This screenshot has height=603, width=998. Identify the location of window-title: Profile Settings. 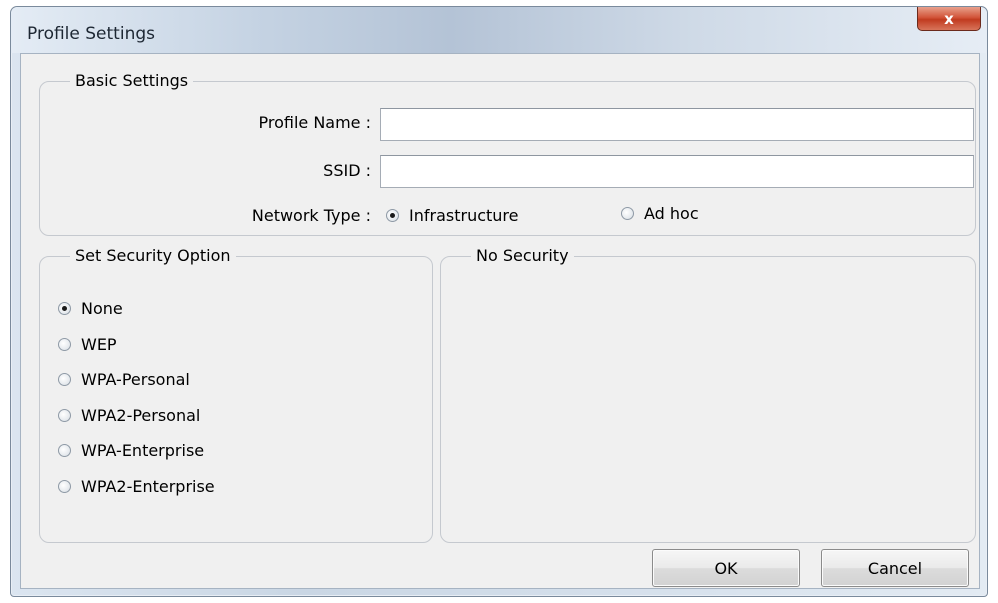
(91, 34).